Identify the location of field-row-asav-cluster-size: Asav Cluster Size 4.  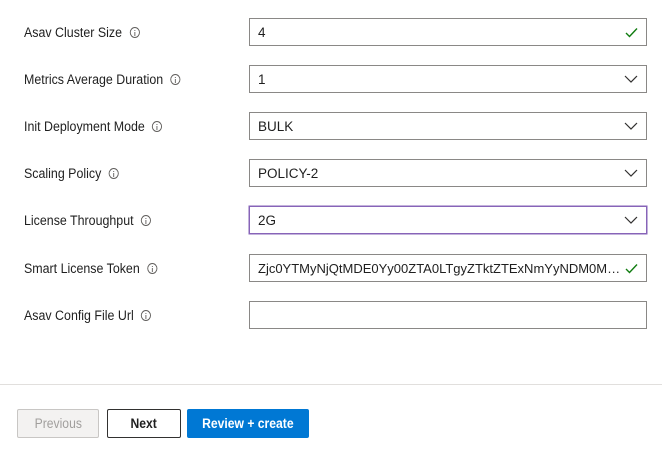
(331, 32).